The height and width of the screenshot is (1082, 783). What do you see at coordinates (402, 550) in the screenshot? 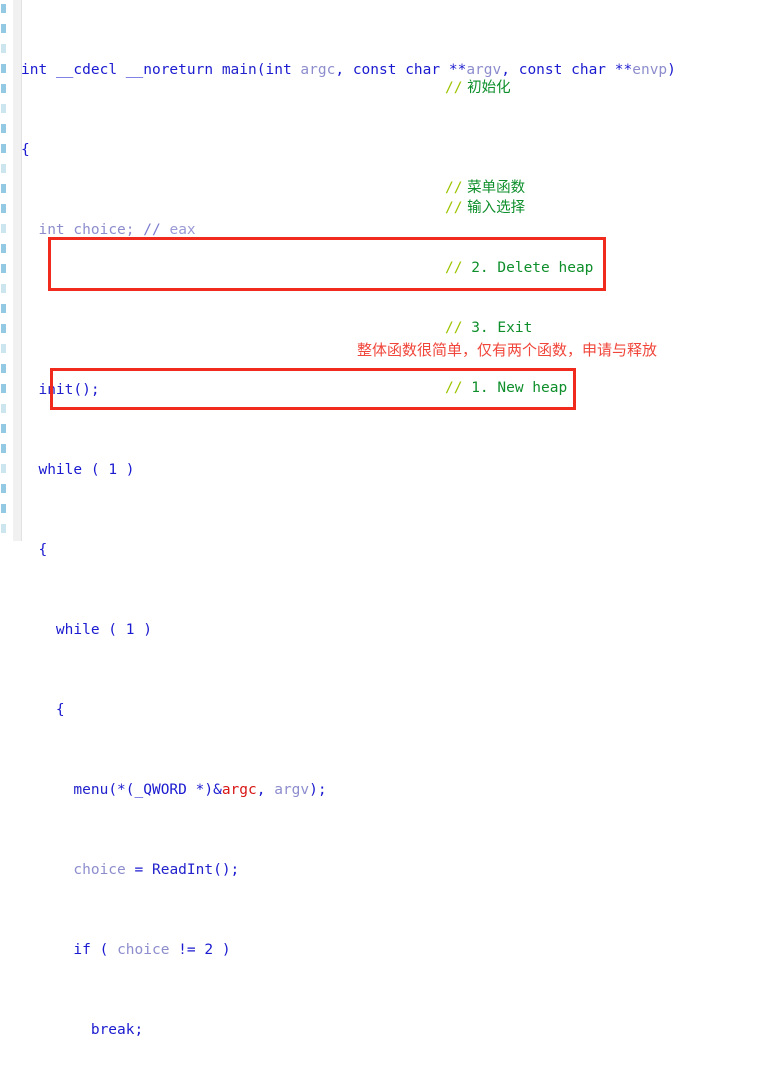
I see `code-line-7: {` at bounding box center [402, 550].